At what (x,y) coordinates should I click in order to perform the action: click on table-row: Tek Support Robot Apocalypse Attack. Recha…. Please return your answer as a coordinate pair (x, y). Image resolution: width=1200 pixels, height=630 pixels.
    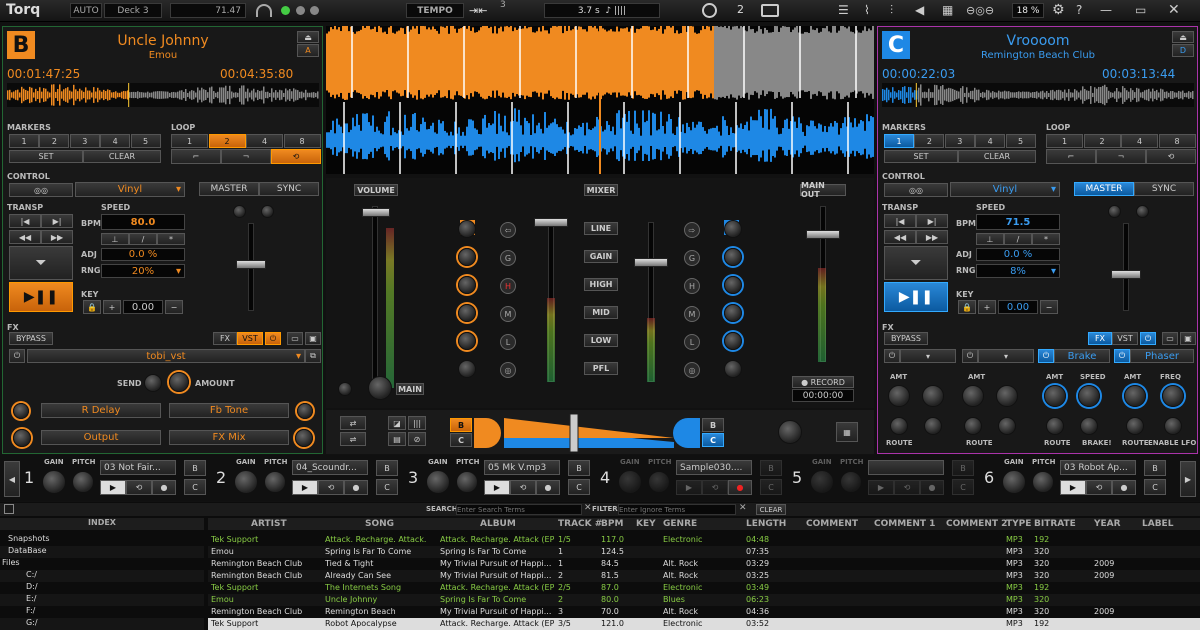
    Looking at the image, I should click on (704, 624).